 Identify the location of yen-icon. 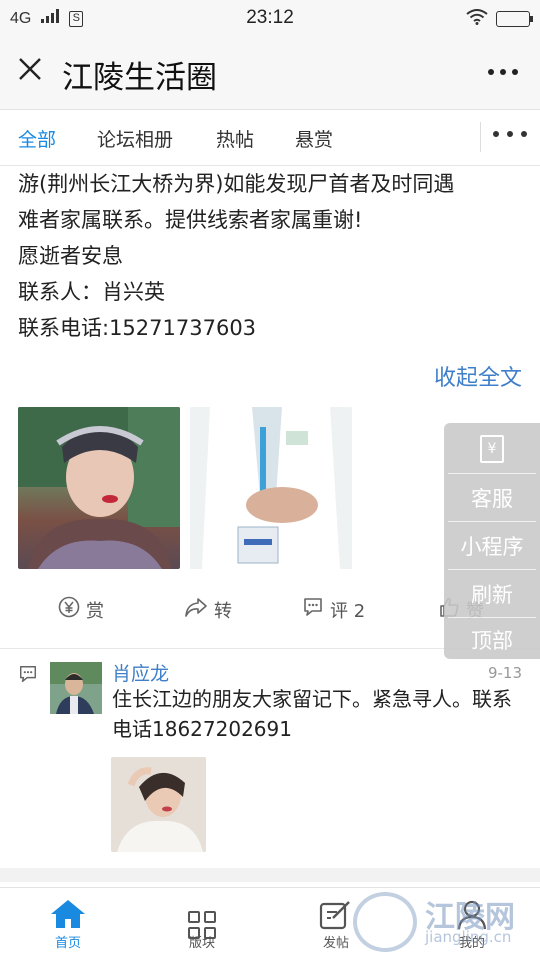
(69, 609).